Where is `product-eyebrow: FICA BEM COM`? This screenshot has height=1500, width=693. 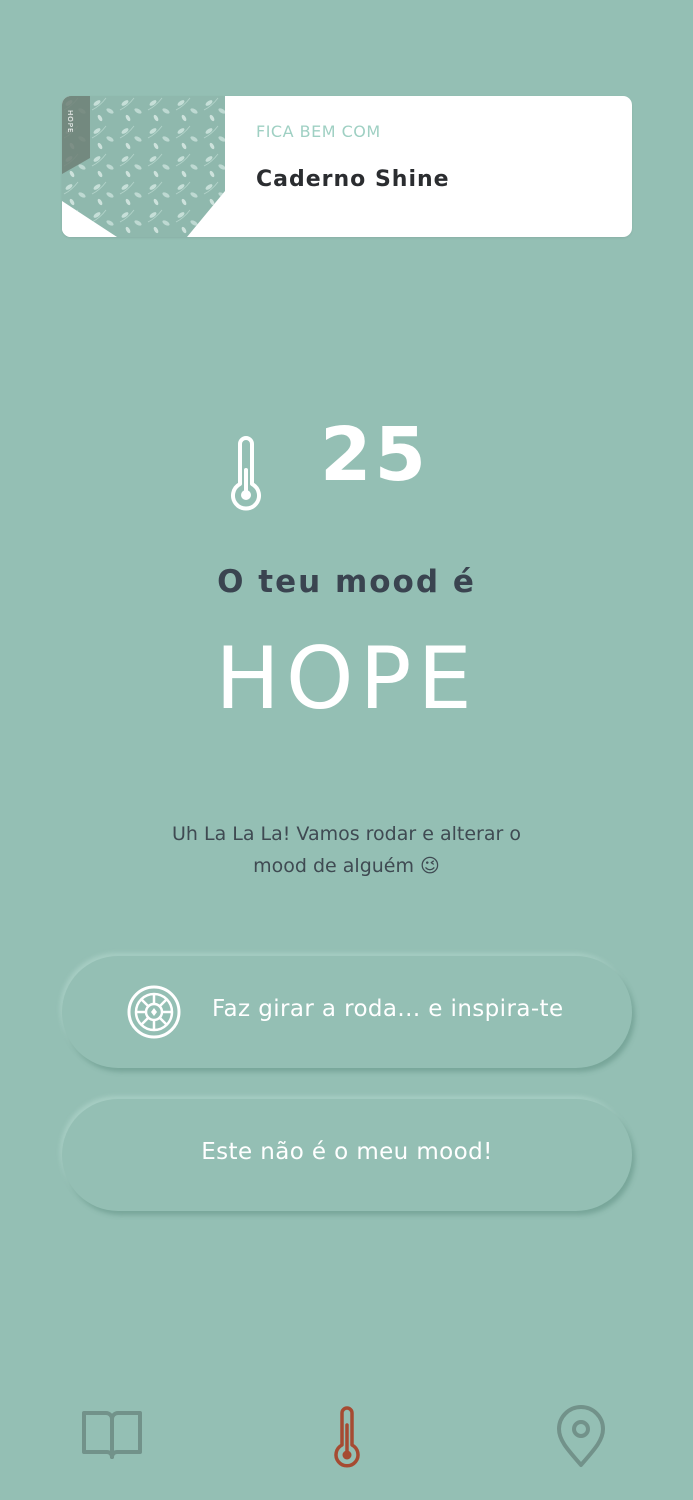 product-eyebrow: FICA BEM COM is located at coordinates (318, 131).